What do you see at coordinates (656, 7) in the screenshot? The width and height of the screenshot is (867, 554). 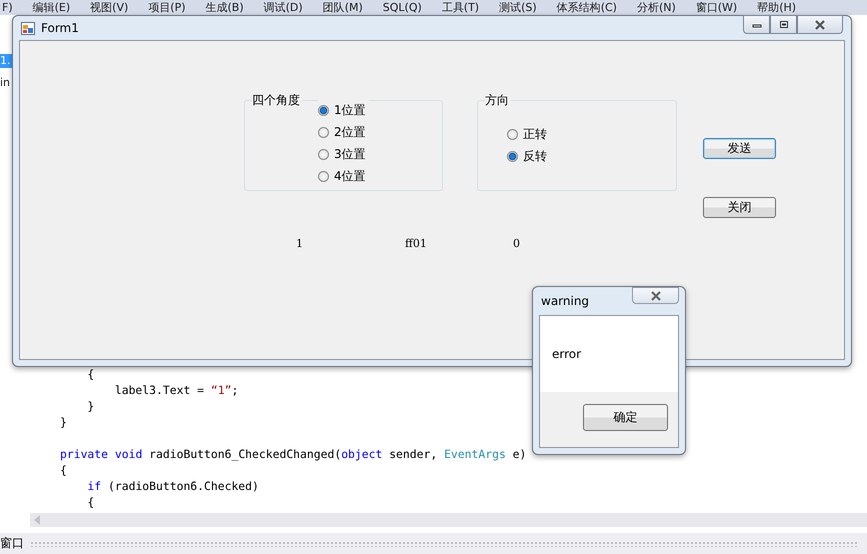 I see `menu-item: 分析(N)` at bounding box center [656, 7].